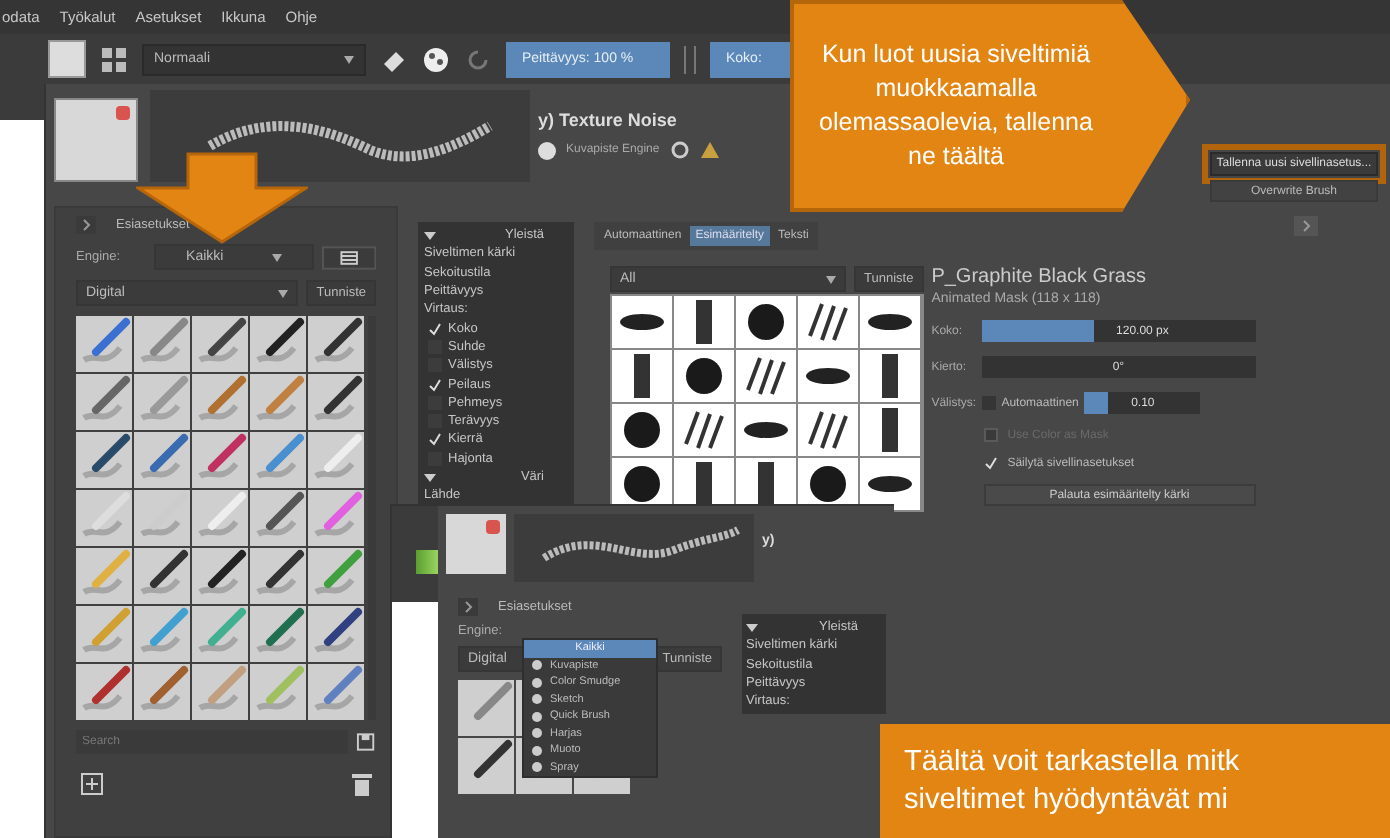 Image resolution: width=1390 pixels, height=838 pixels. Describe the element at coordinates (366, 742) in the screenshot. I see `save-icon` at that location.